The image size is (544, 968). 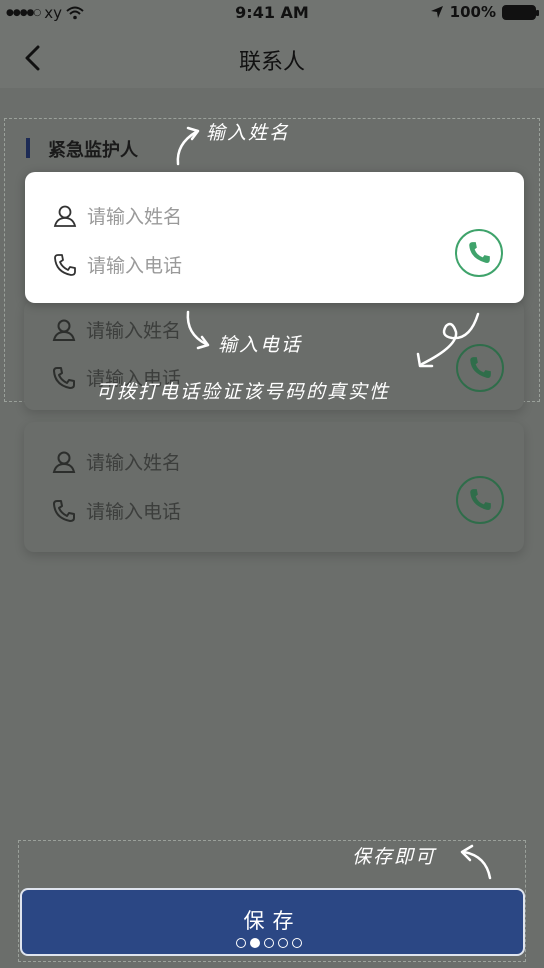 I want to click on annotation-enter-phone: 输入电话, so click(x=260, y=345).